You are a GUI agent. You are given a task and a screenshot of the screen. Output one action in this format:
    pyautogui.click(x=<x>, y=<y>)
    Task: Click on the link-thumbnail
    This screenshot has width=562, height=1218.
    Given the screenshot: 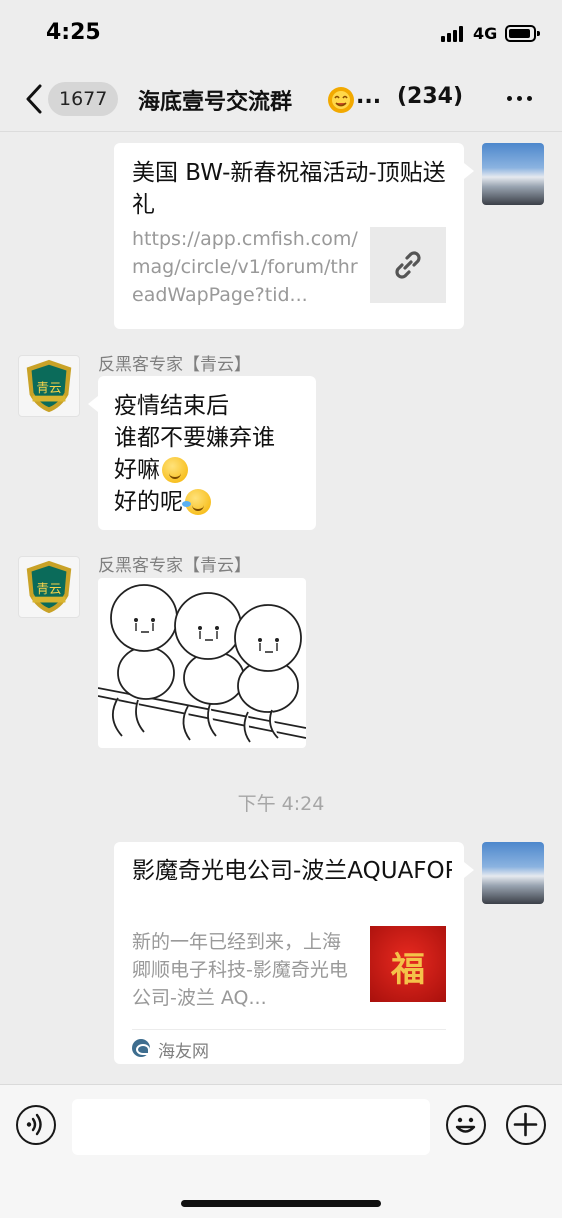 What is the action you would take?
    pyautogui.click(x=408, y=265)
    